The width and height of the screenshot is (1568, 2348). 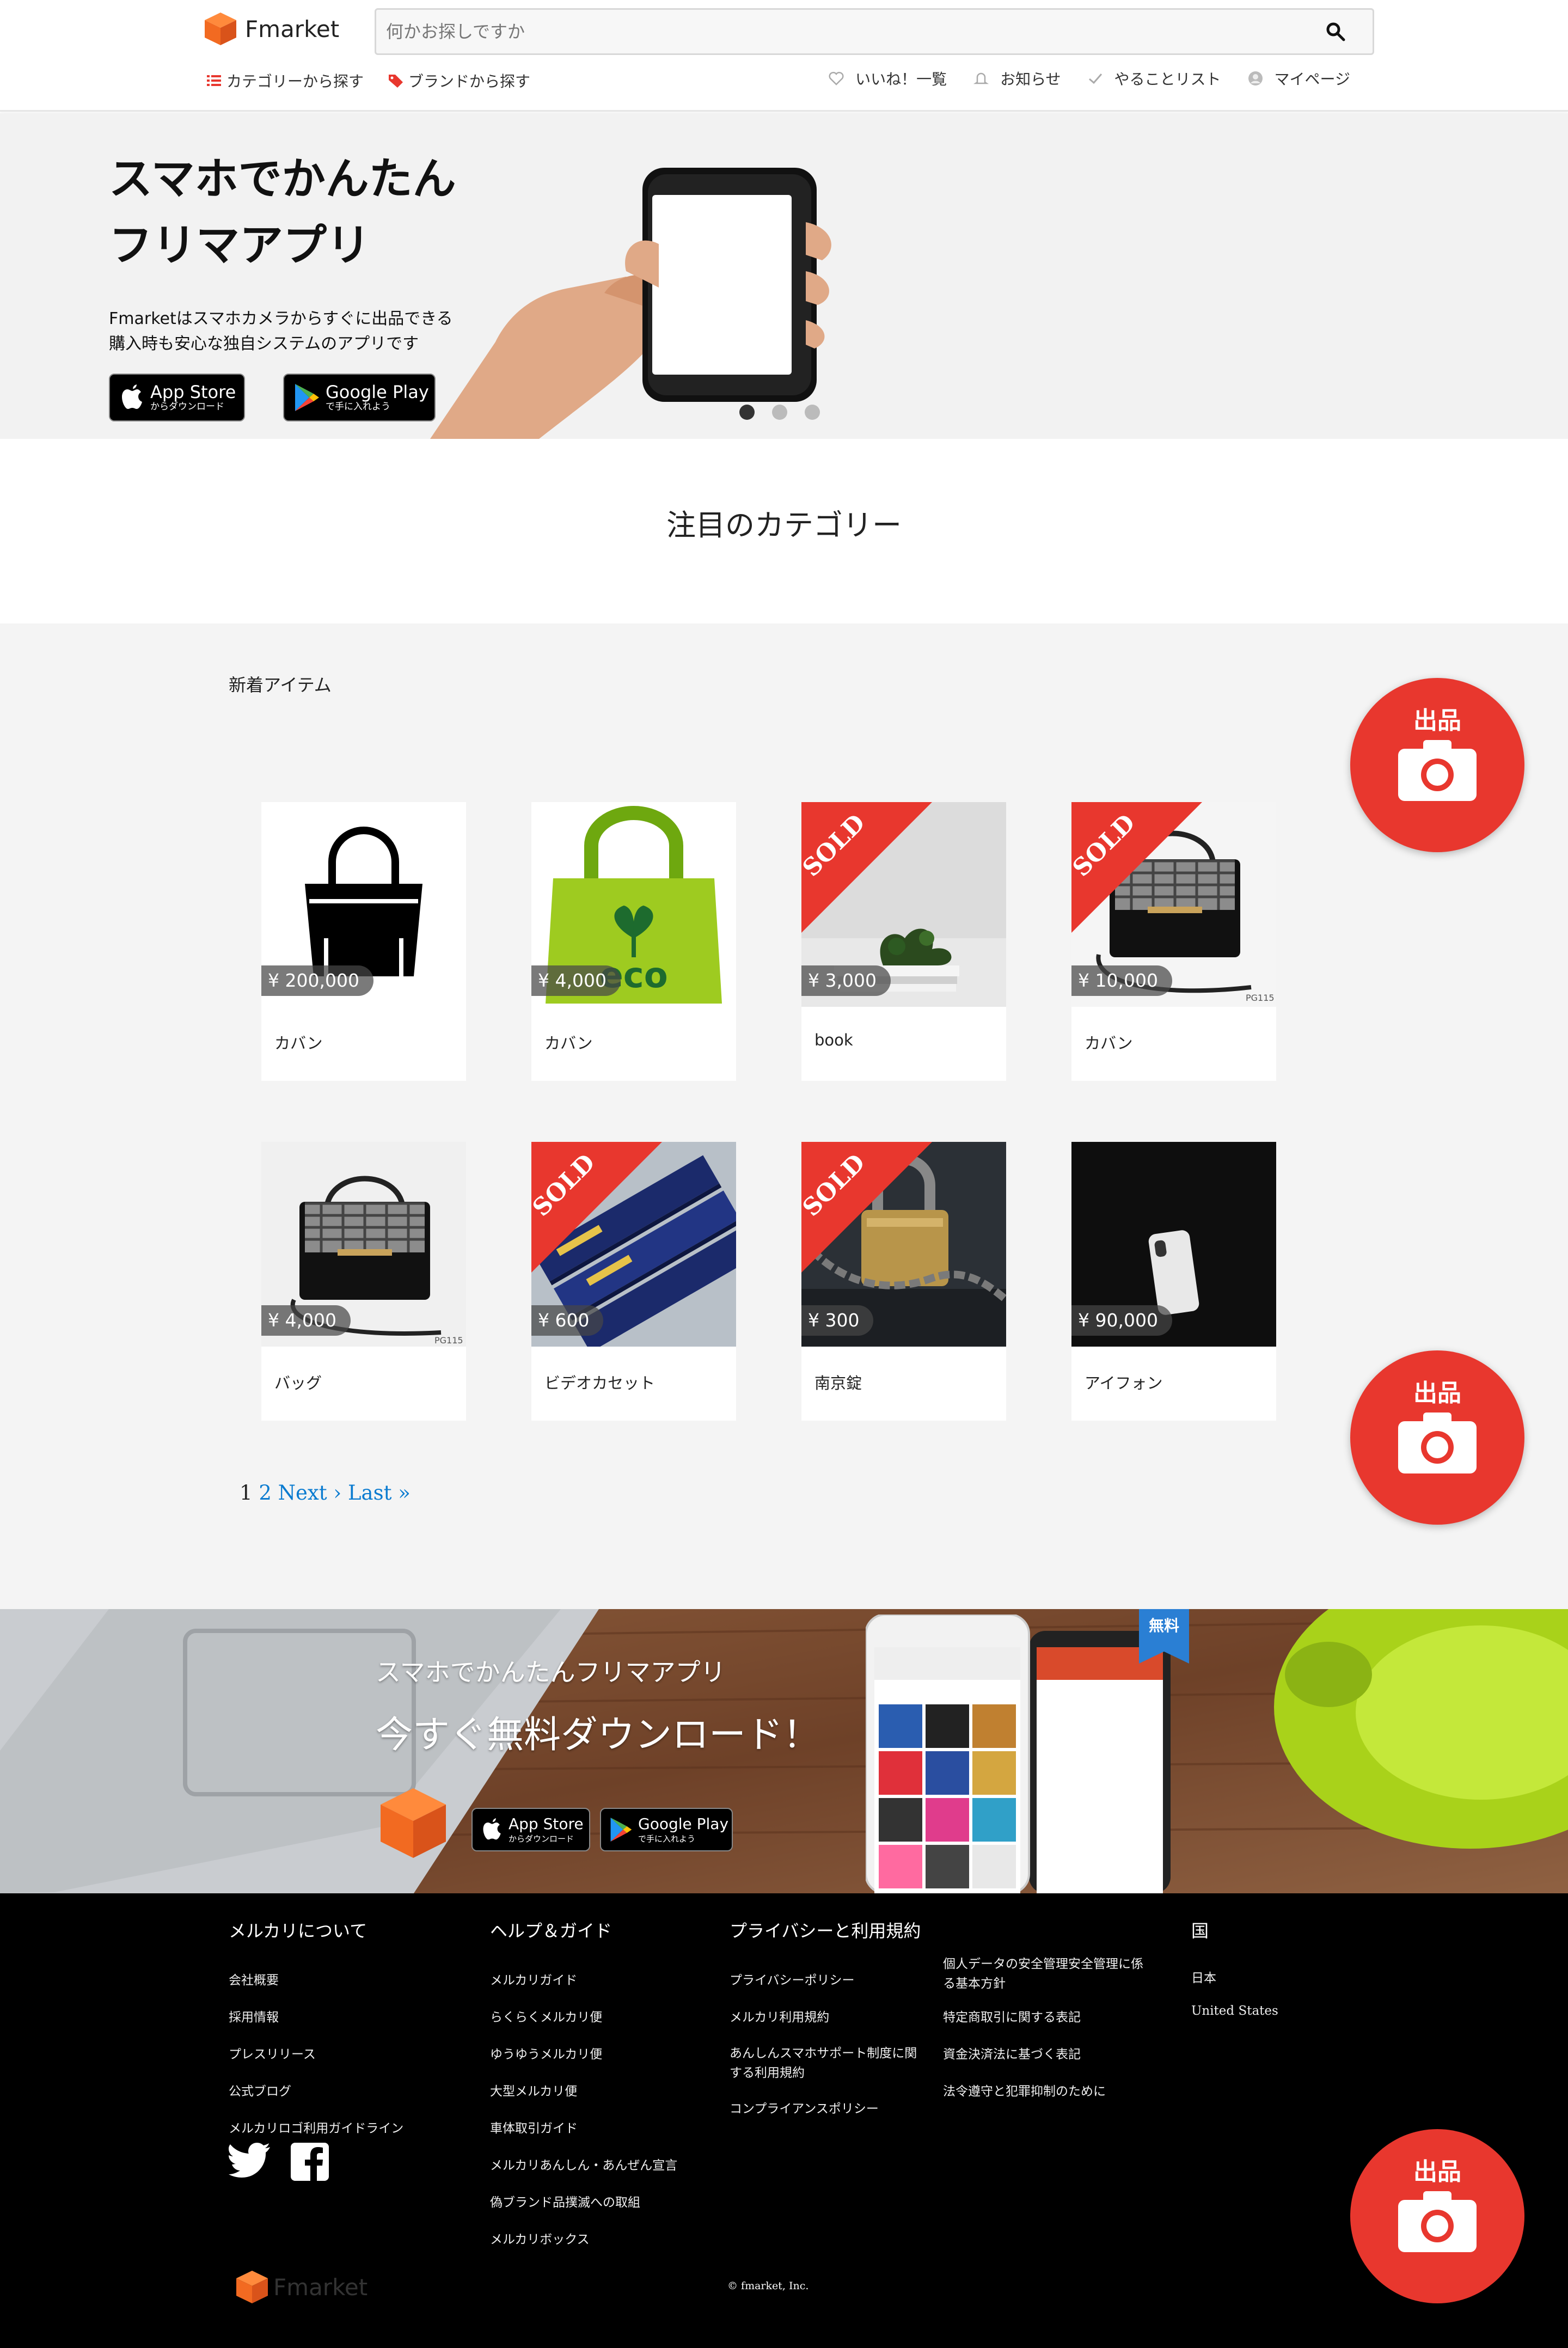 I want to click on facebook-icon, so click(x=310, y=2162).